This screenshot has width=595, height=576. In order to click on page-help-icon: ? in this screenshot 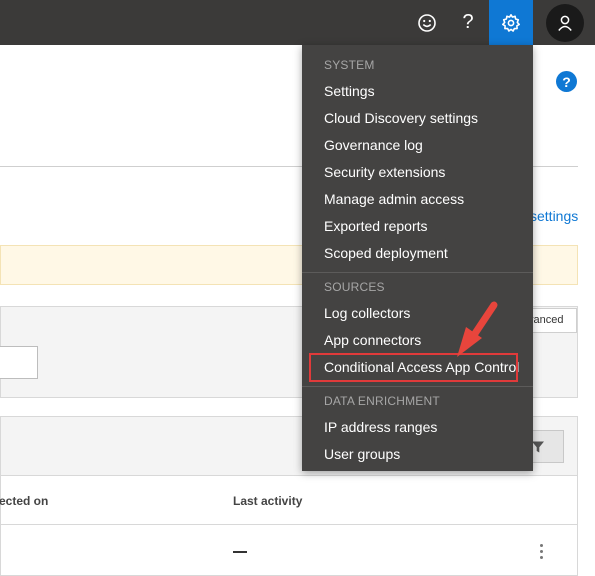, I will do `click(566, 81)`.